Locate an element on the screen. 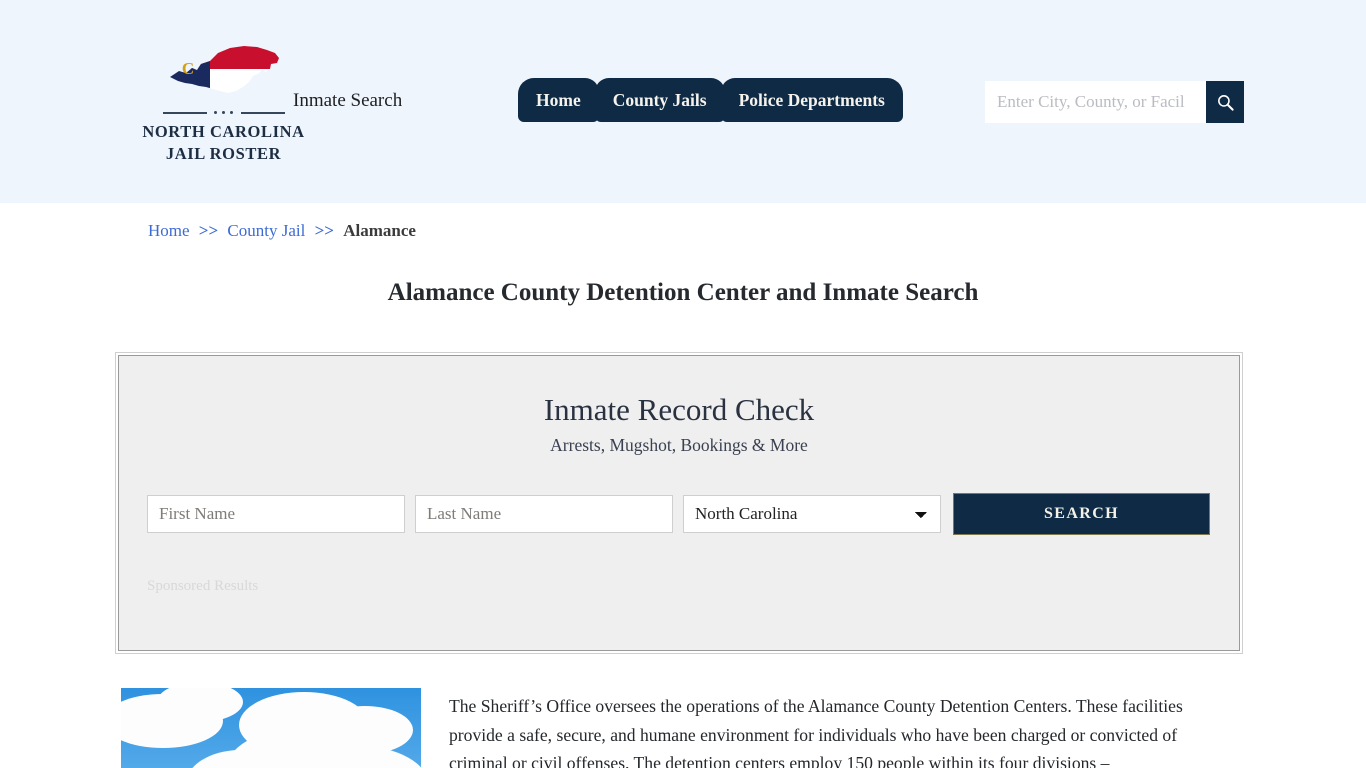 This screenshot has width=1366, height=768. article-photo is located at coordinates (271, 728).